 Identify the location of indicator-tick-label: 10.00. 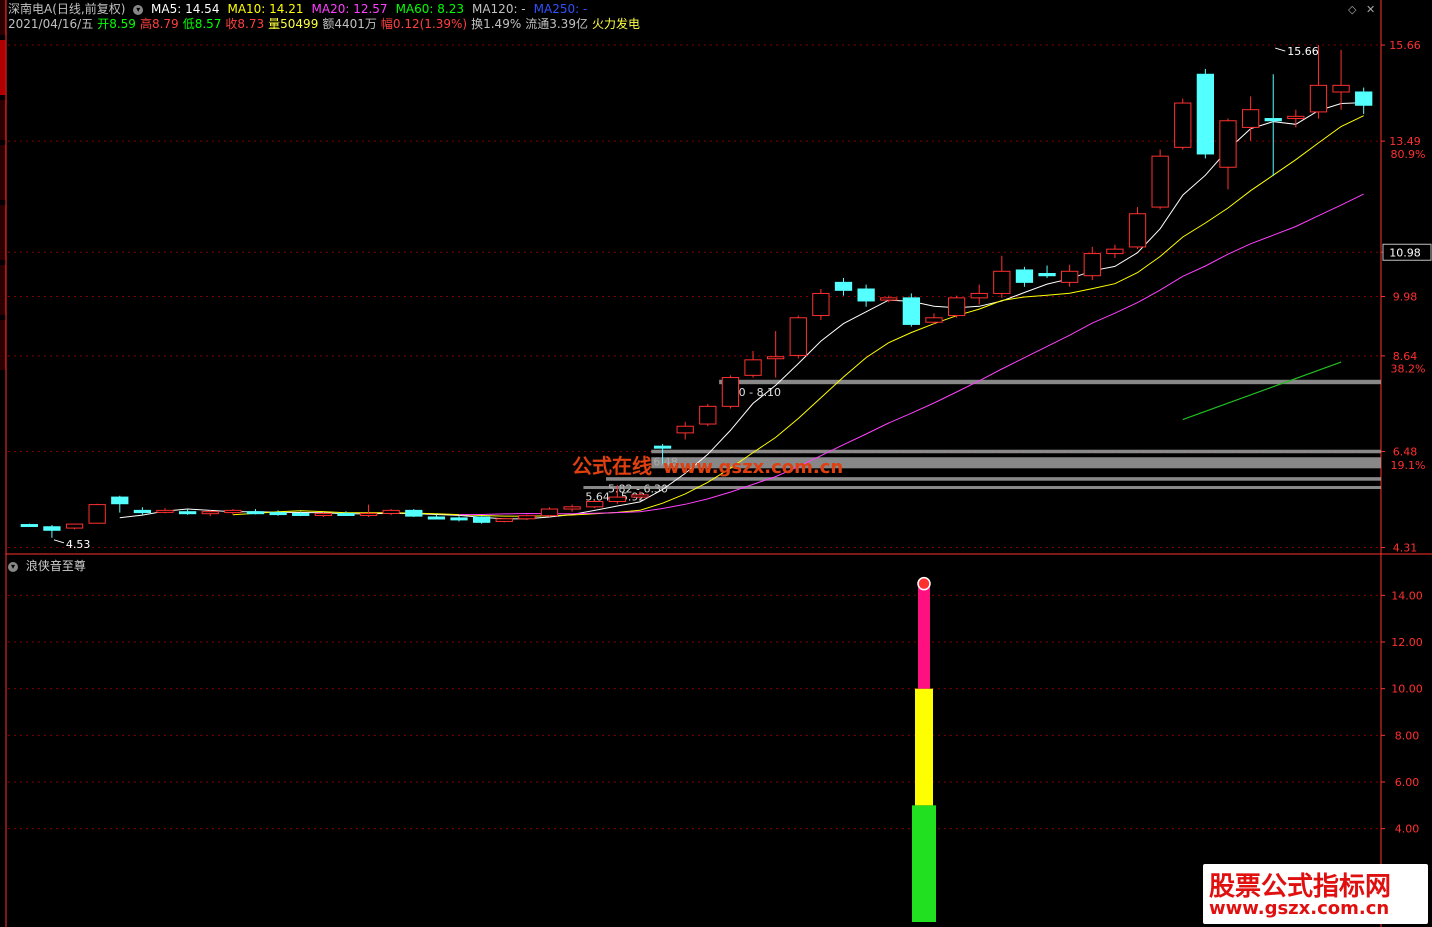
(1407, 689).